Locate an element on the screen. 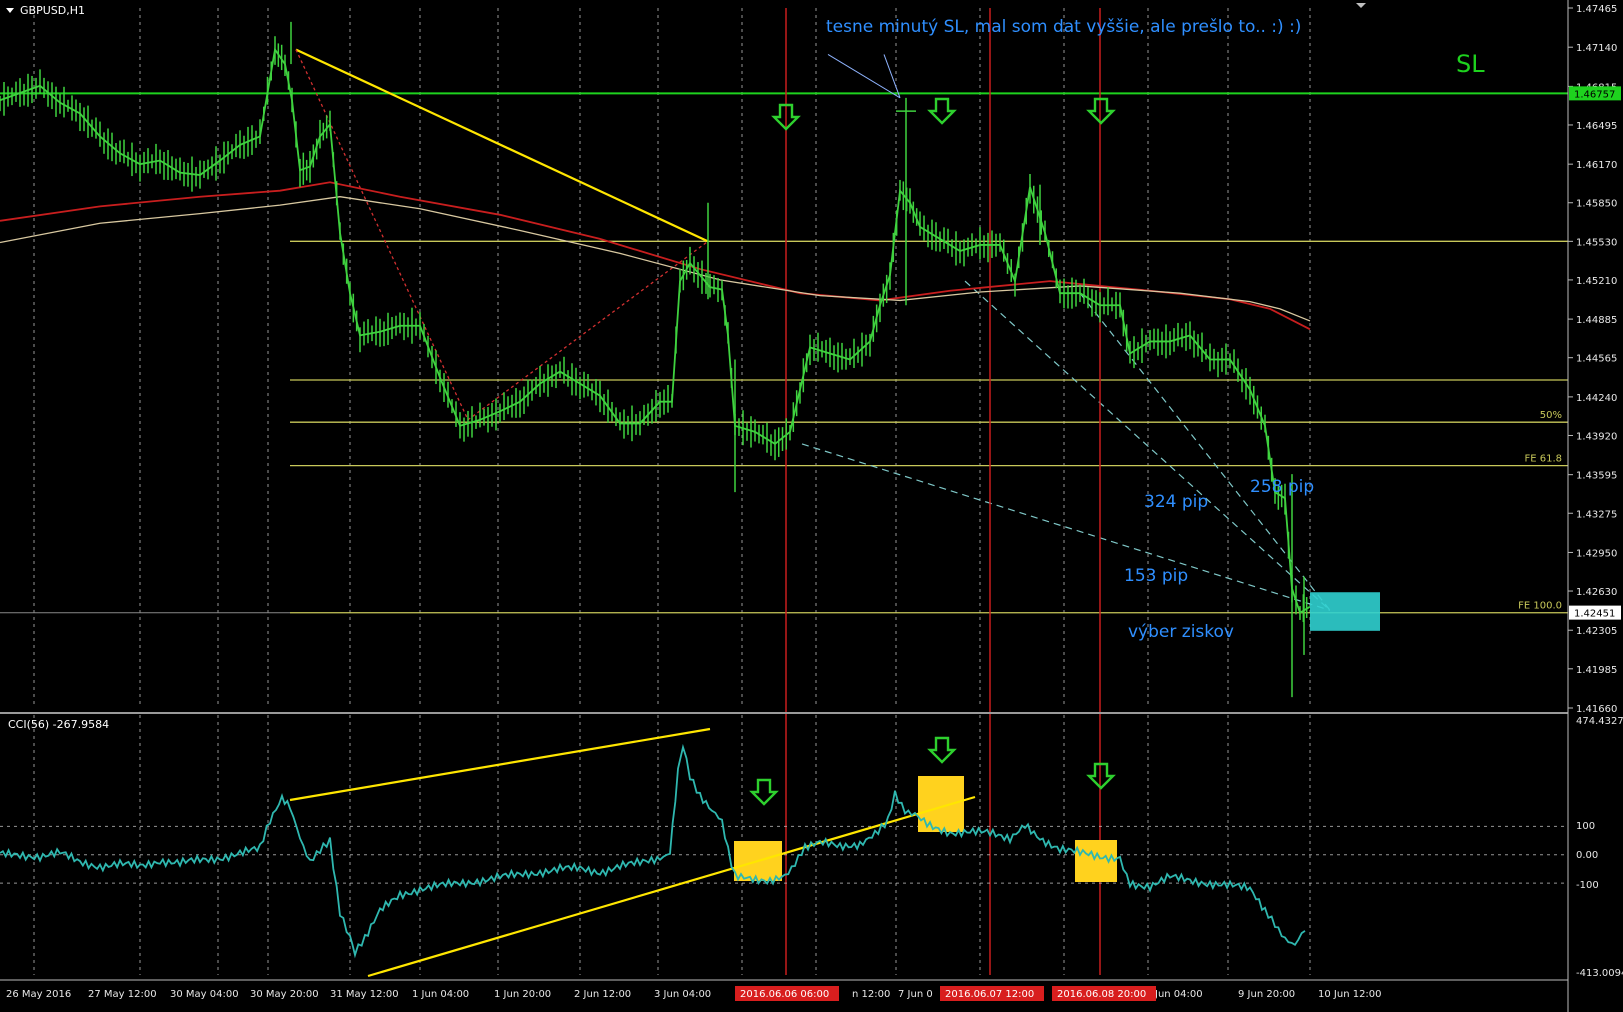  cci-scale-label-4: -413.0094 is located at coordinates (1599, 973).